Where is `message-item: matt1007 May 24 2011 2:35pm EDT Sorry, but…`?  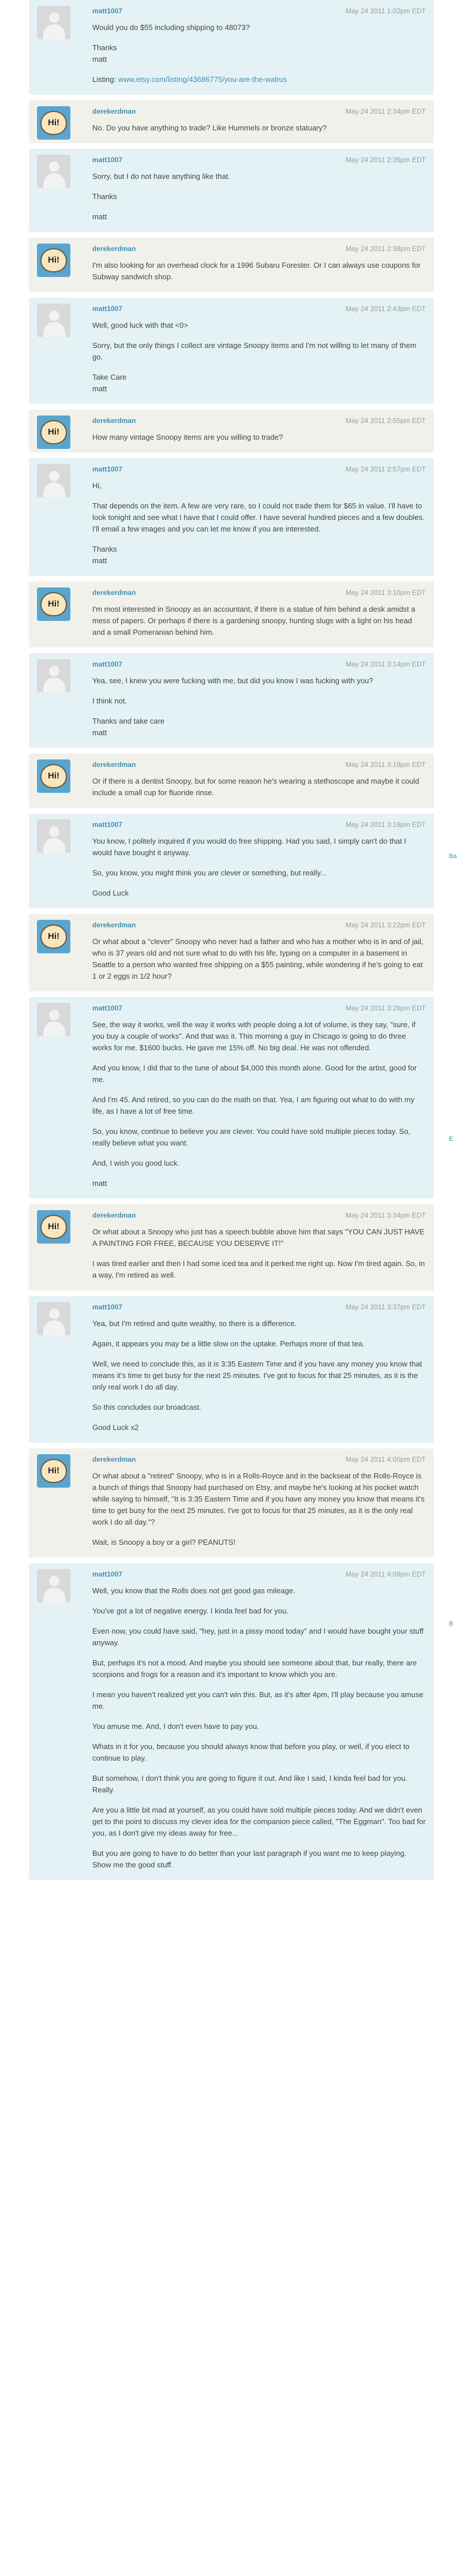
message-item: matt1007 May 24 2011 2:35pm EDT Sorry, but… is located at coordinates (231, 190).